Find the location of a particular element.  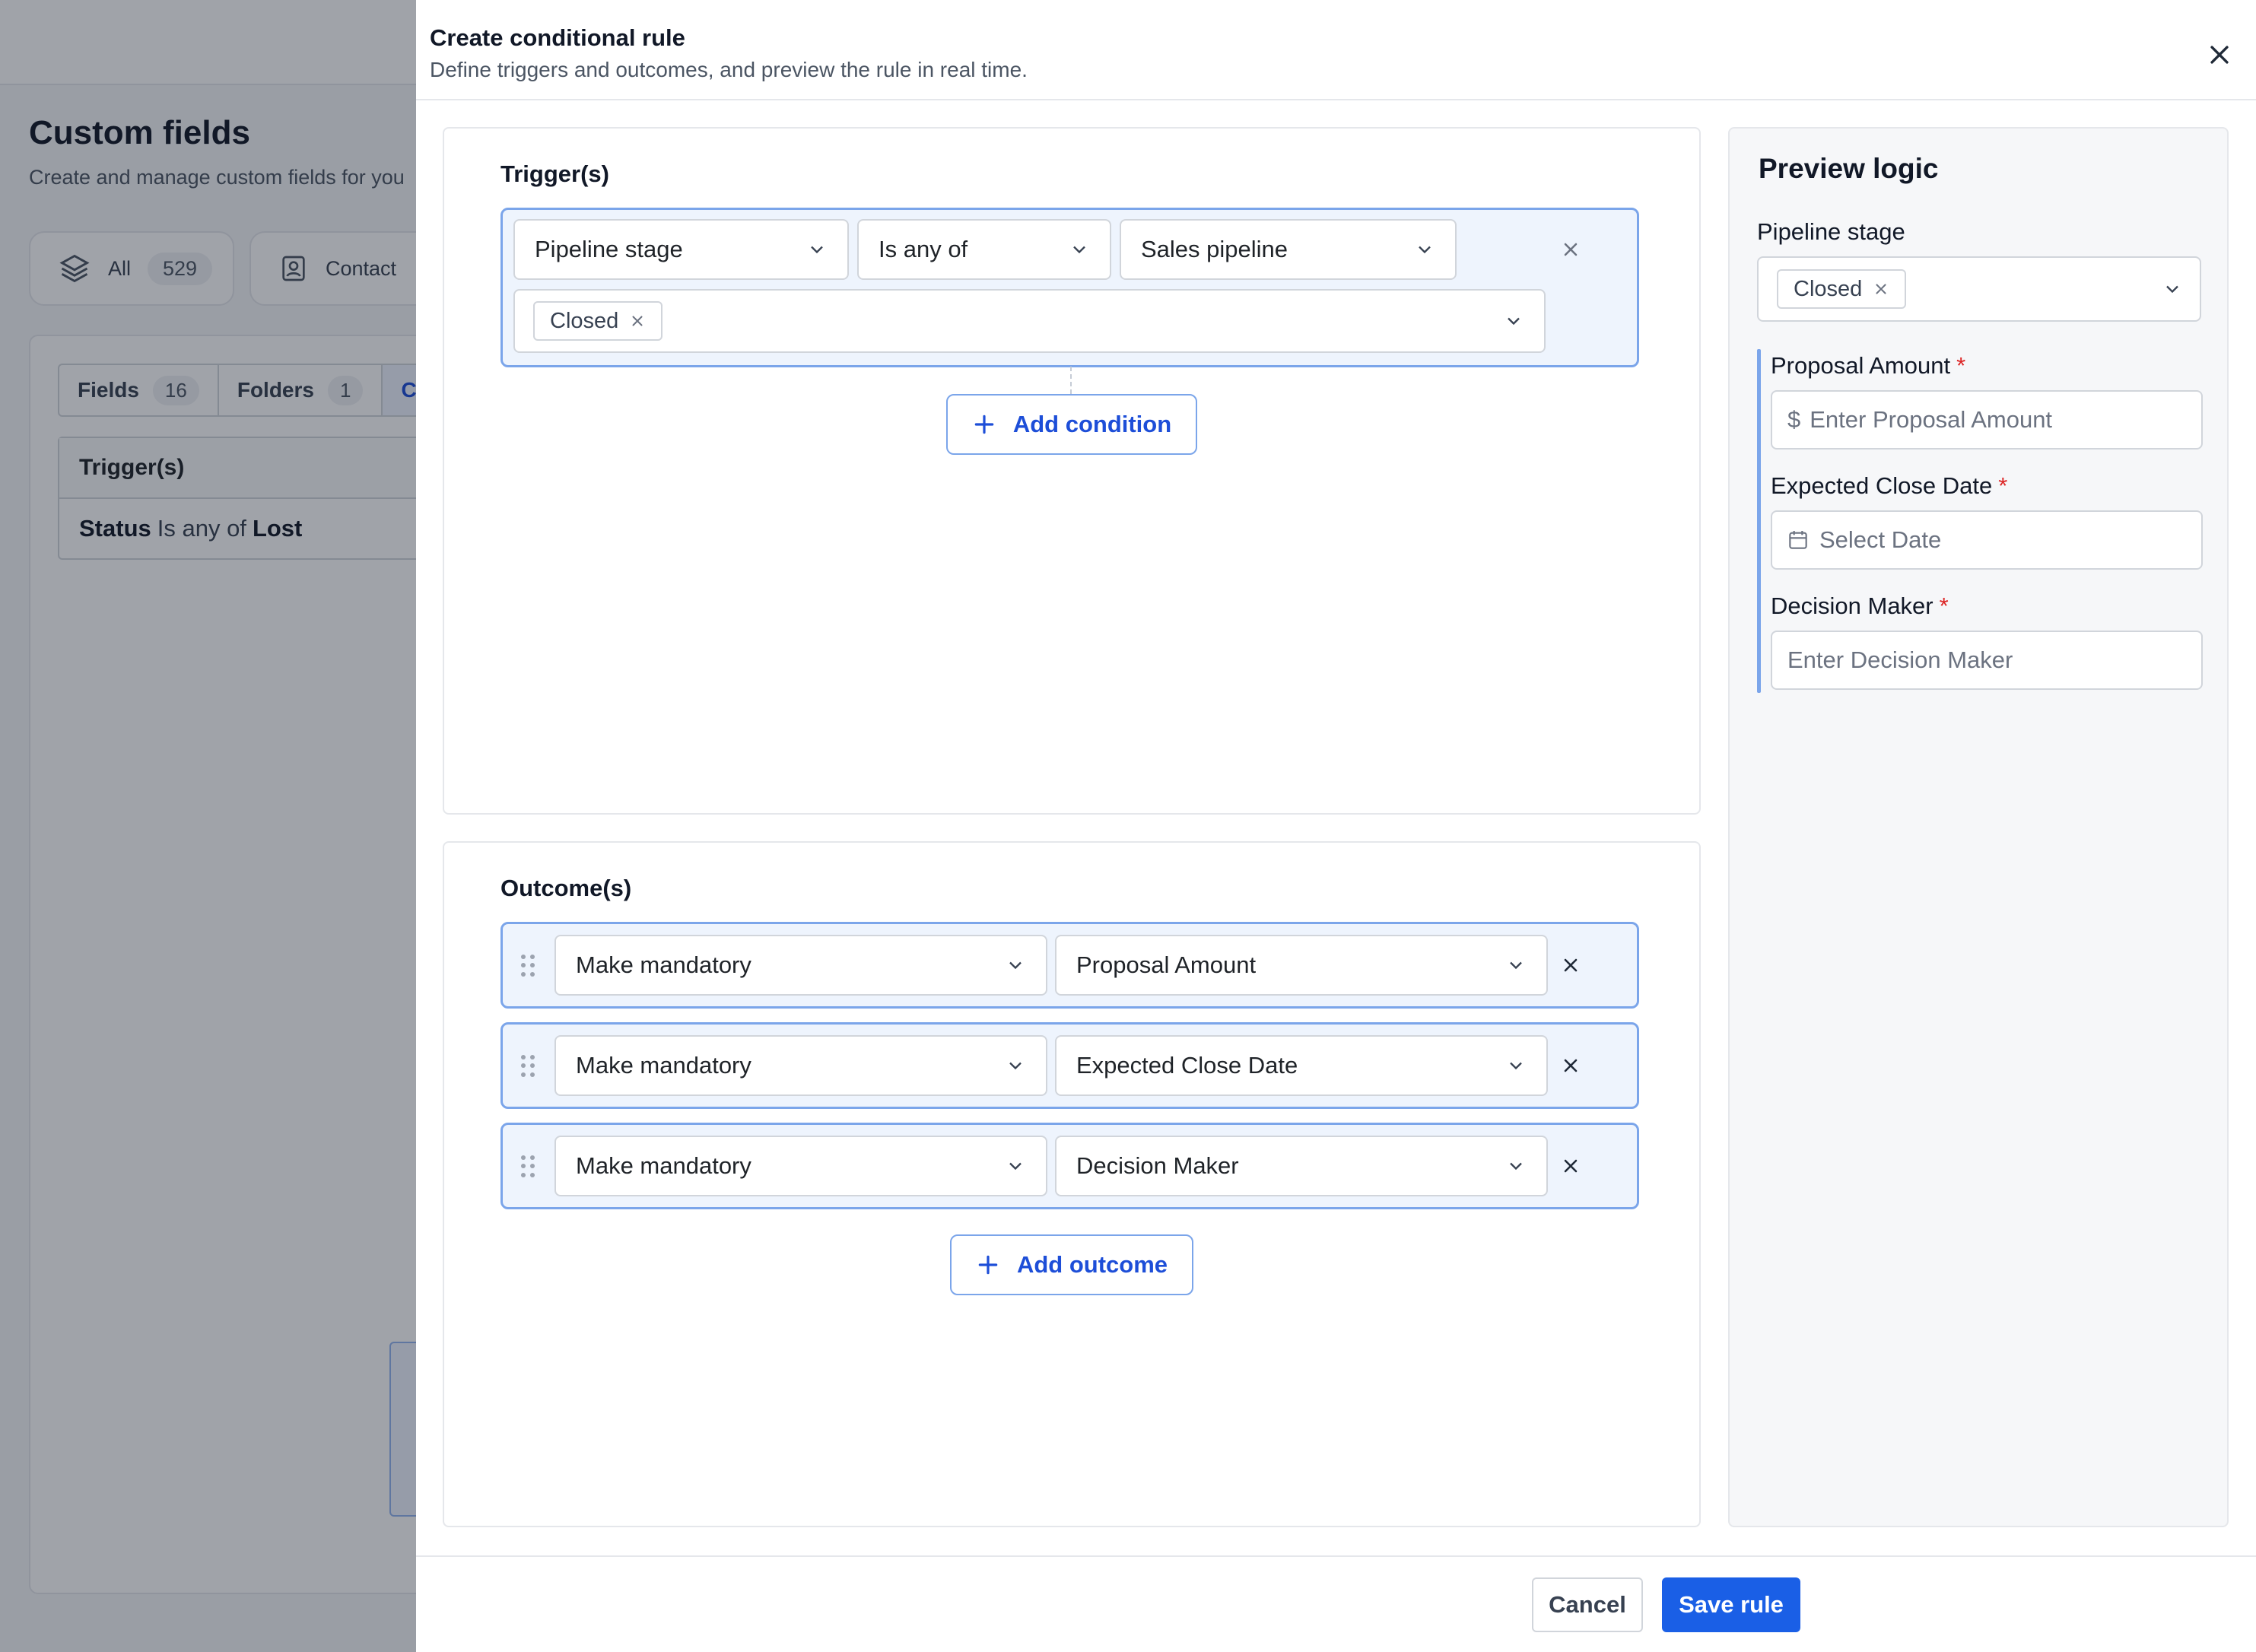

currency-prefix: $ is located at coordinates (1794, 419).